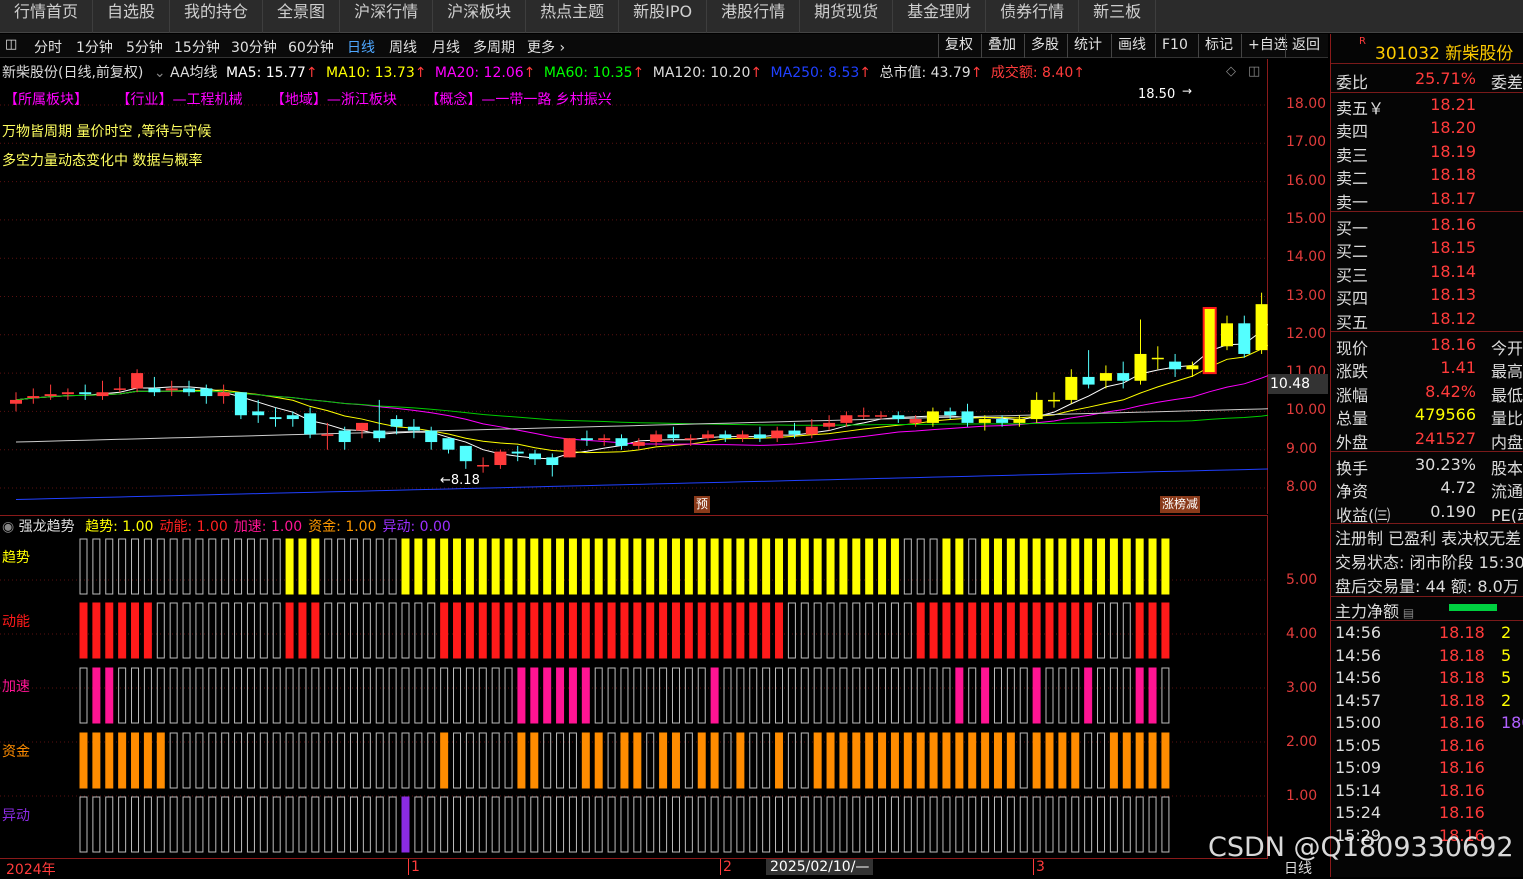 The width and height of the screenshot is (1523, 879). What do you see at coordinates (940, 16) in the screenshot?
I see `nav-tab: 基金理财` at bounding box center [940, 16].